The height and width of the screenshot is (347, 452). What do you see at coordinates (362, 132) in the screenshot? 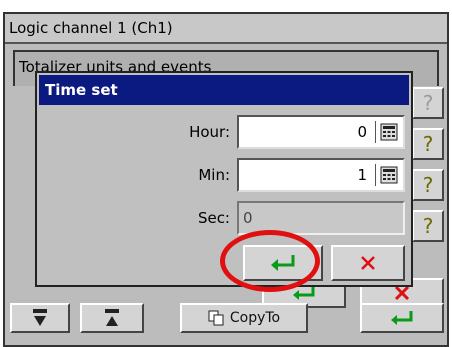
I see `hour-value: 0` at bounding box center [362, 132].